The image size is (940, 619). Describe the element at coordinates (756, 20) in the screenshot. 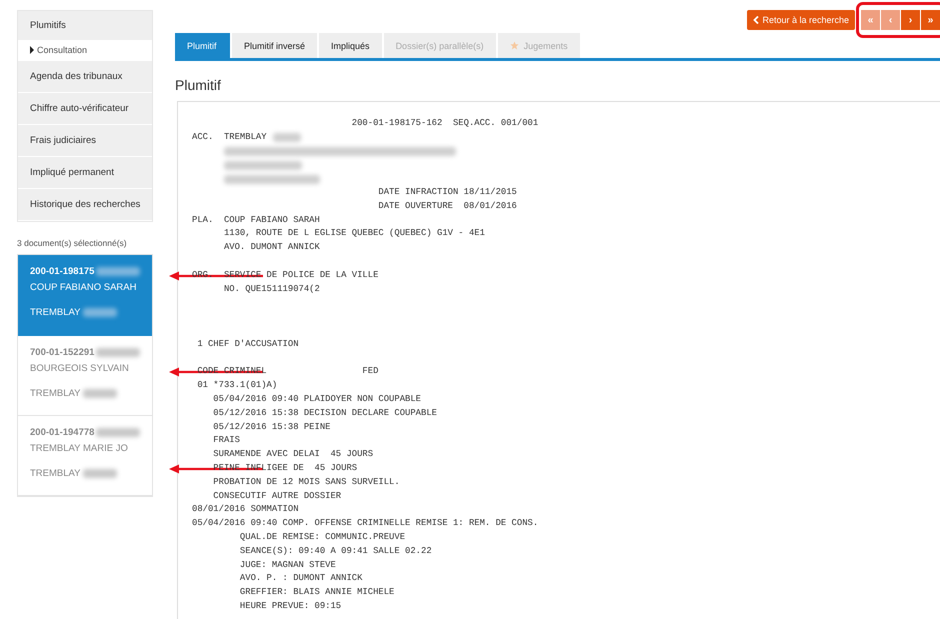

I see `chevron-left-icon` at that location.